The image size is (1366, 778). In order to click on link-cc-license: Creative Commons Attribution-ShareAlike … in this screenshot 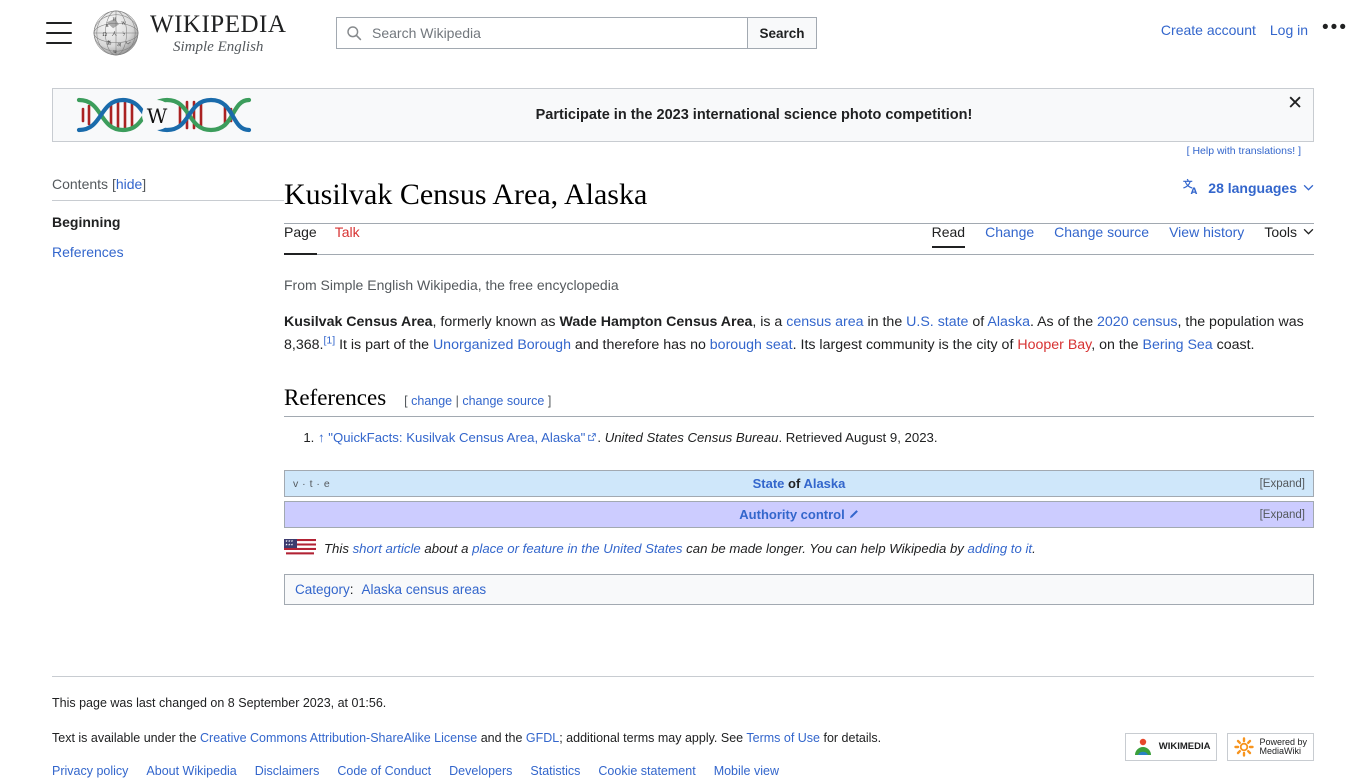, I will do `click(338, 738)`.